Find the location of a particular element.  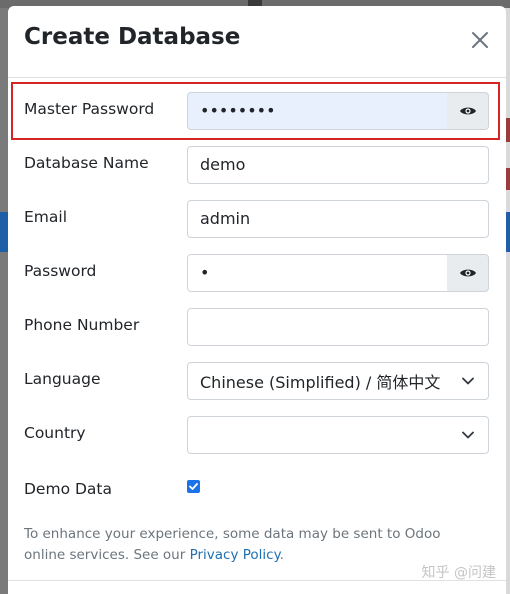

master-password-row: Master Password •••••••• is located at coordinates (257, 110).